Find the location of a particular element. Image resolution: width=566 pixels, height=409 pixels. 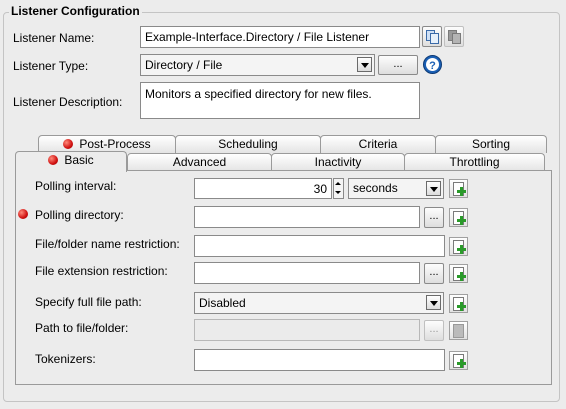

polling-interval-label: Polling interval: is located at coordinates (76, 186).